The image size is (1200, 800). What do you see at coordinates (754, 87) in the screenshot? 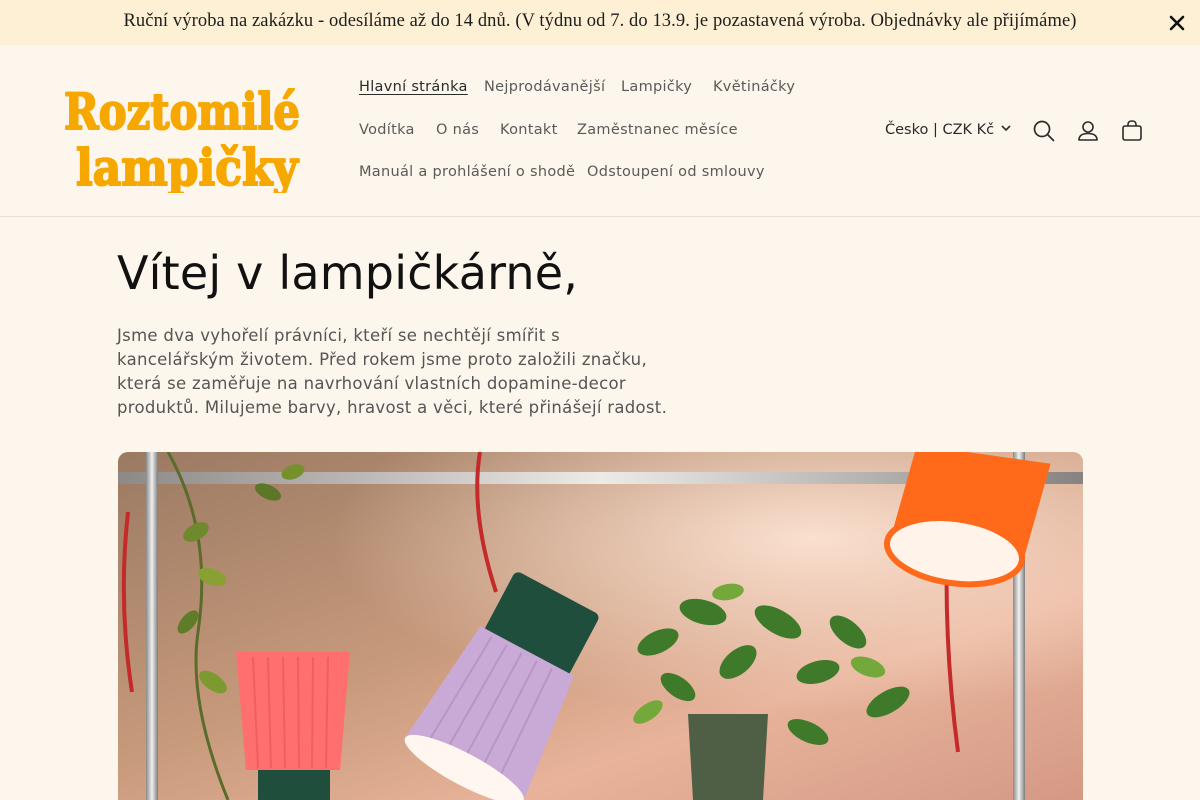
I see `nav-item-pots: Květináčky` at bounding box center [754, 87].